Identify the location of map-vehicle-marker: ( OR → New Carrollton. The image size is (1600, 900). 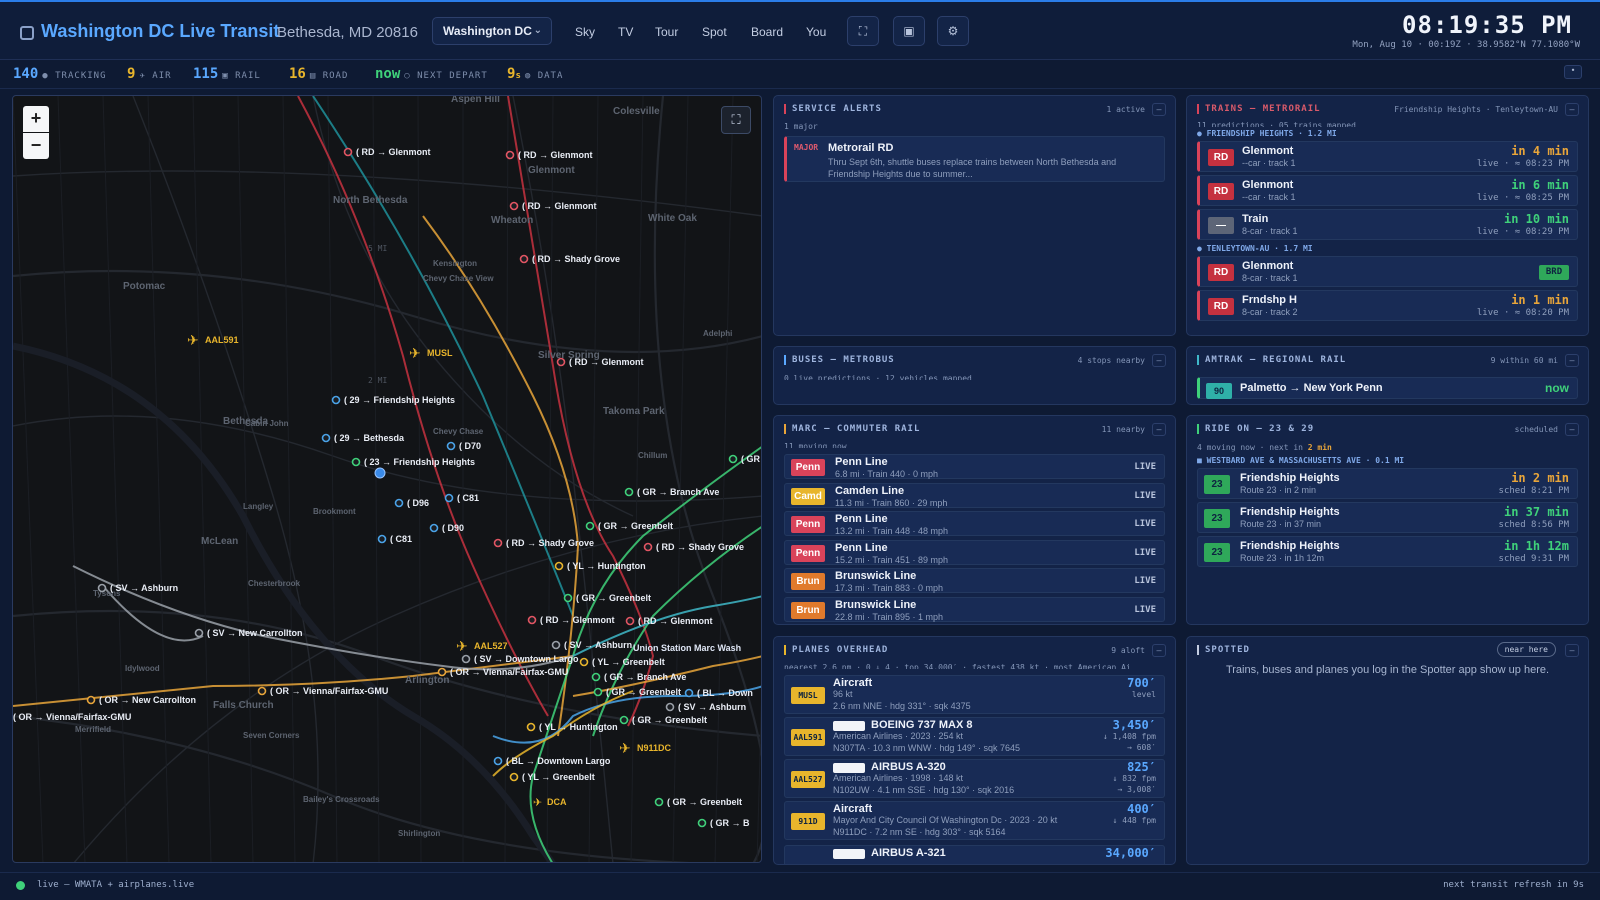
(141, 700).